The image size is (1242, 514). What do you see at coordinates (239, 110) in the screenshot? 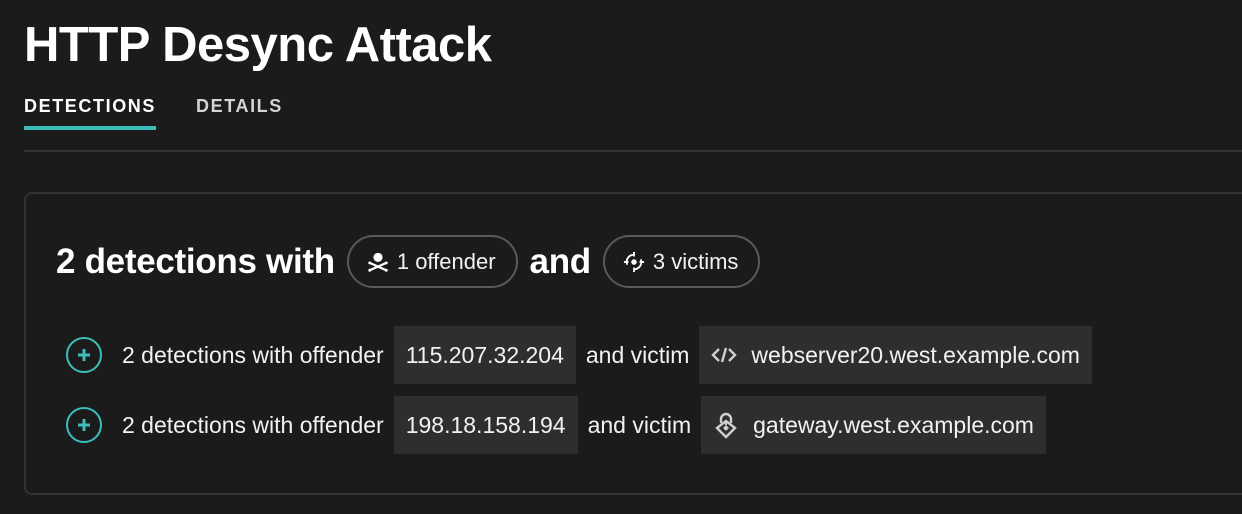
I see `tab-details: DETAILS` at bounding box center [239, 110].